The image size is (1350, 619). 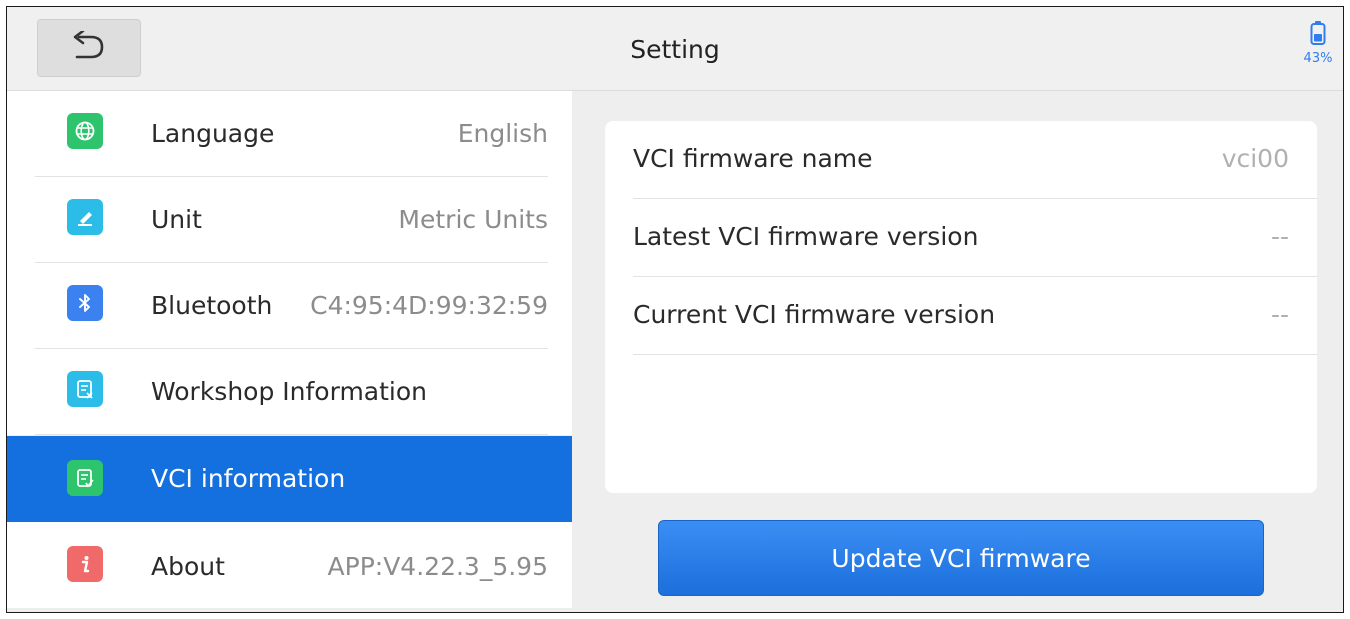 What do you see at coordinates (85, 217) in the screenshot?
I see `ruler-icon` at bounding box center [85, 217].